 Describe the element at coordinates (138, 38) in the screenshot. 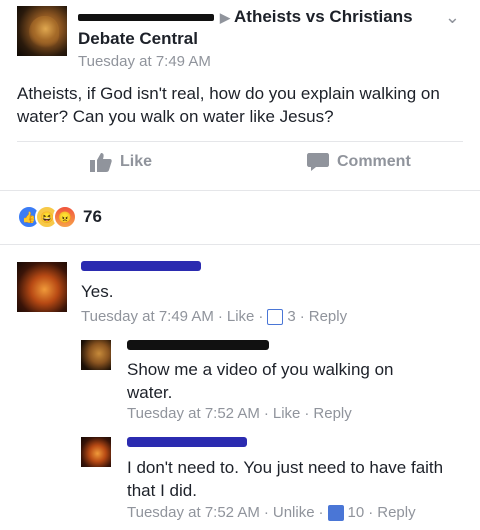

I see `group-name-link-line2: Debate Central` at that location.